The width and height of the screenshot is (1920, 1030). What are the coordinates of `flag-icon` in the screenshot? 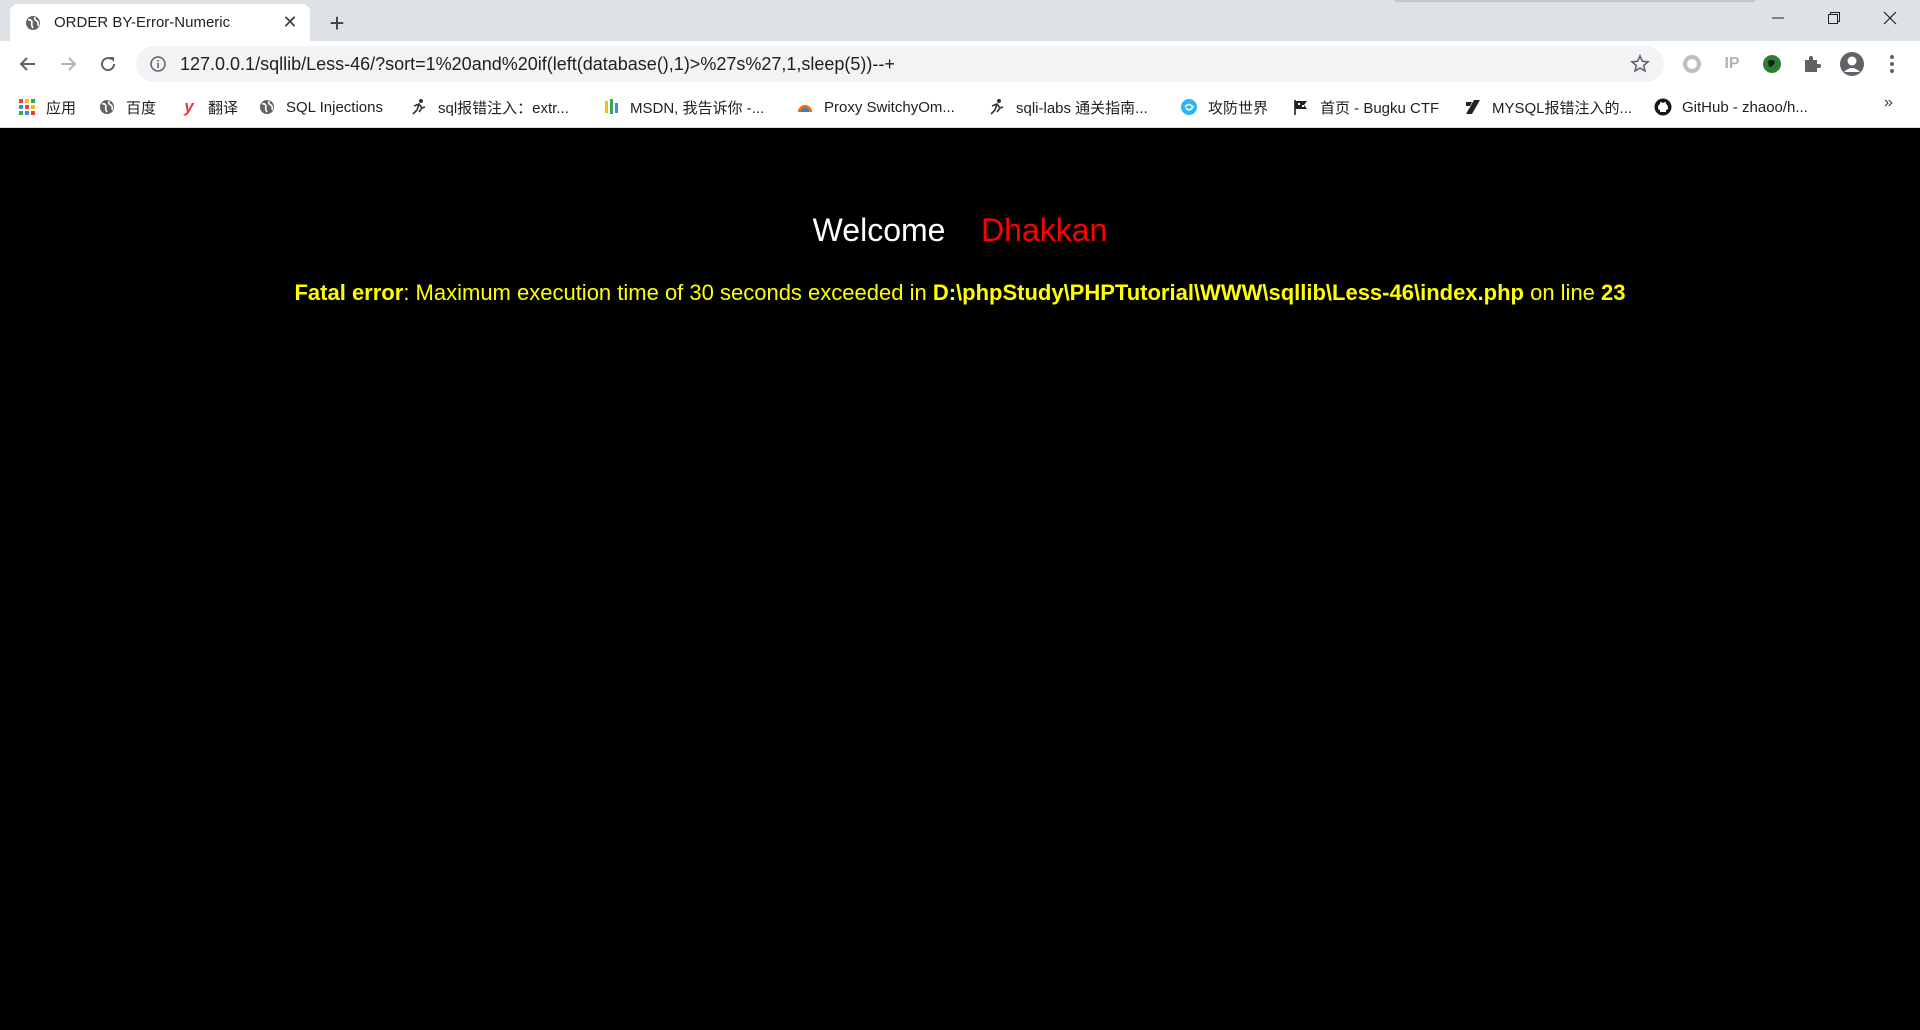 It's located at (1301, 107).